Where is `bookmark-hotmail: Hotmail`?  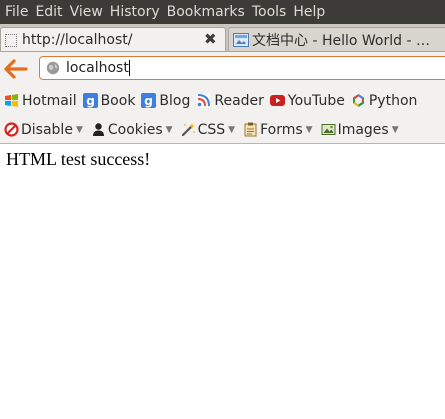 bookmark-hotmail: Hotmail is located at coordinates (40, 101).